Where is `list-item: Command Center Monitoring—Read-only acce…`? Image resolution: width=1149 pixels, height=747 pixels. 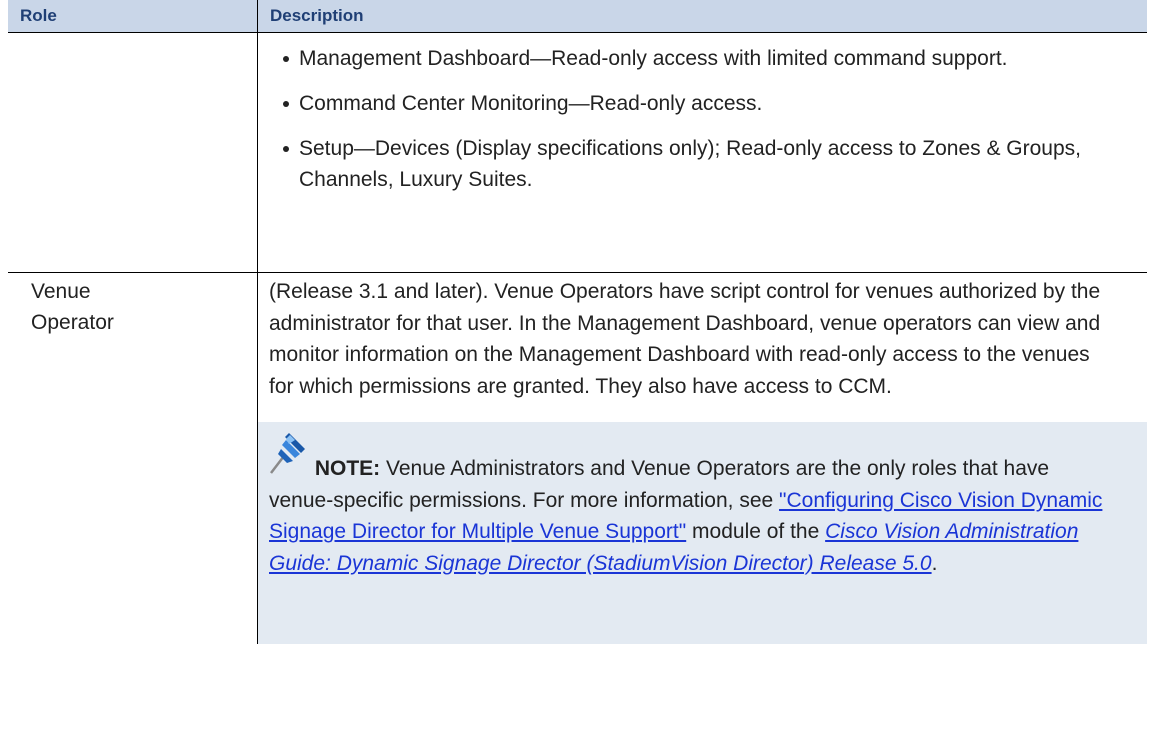
list-item: Command Center Monitoring—Read-only acce… is located at coordinates (715, 103).